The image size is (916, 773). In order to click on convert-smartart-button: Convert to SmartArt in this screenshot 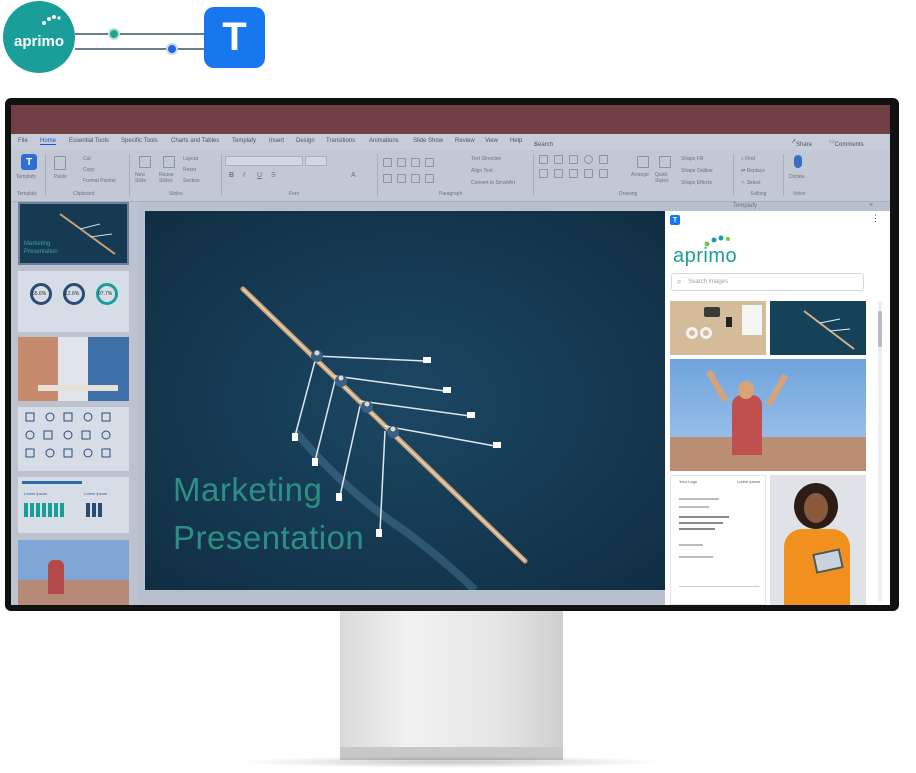, I will do `click(493, 183)`.